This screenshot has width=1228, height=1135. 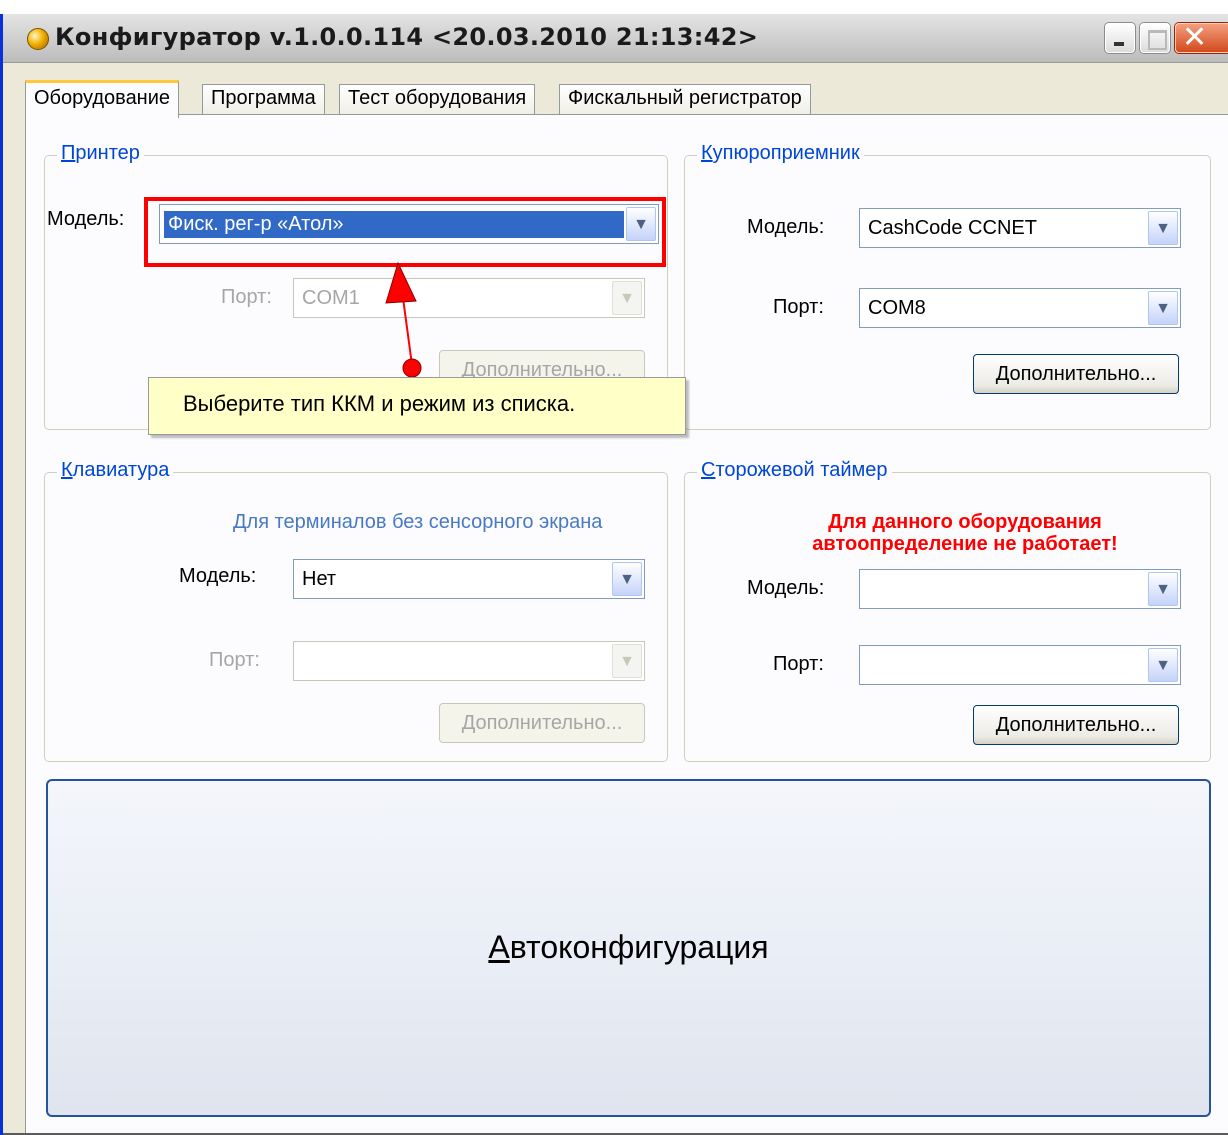 What do you see at coordinates (786, 227) in the screenshot?
I see `bill-acceptor-model-label: Модель:` at bounding box center [786, 227].